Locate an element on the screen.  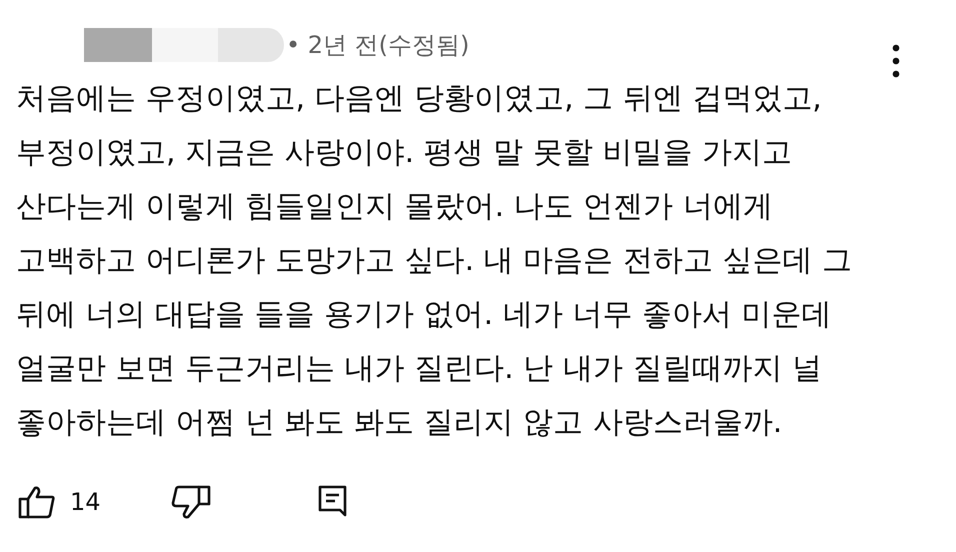
comment-time: • 2년 전(수정됨) is located at coordinates (378, 45).